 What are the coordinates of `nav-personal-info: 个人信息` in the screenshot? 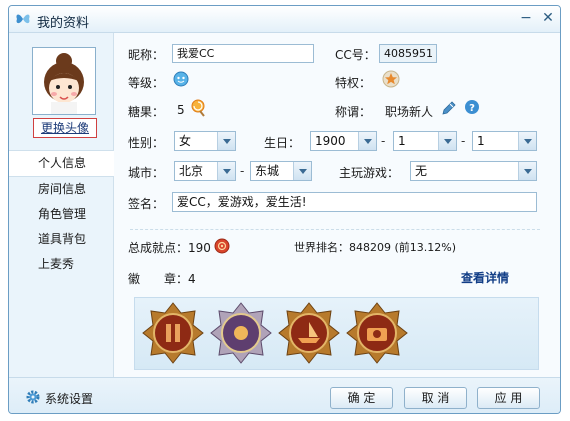 It's located at (61, 163).